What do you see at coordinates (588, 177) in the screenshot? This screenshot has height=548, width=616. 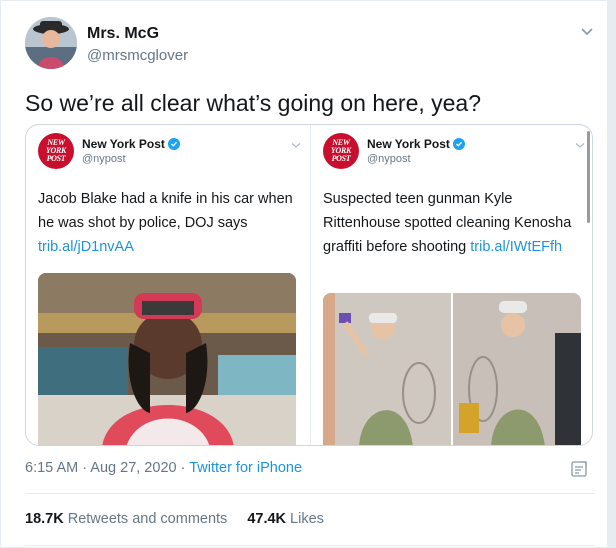 I see `scrollbar` at bounding box center [588, 177].